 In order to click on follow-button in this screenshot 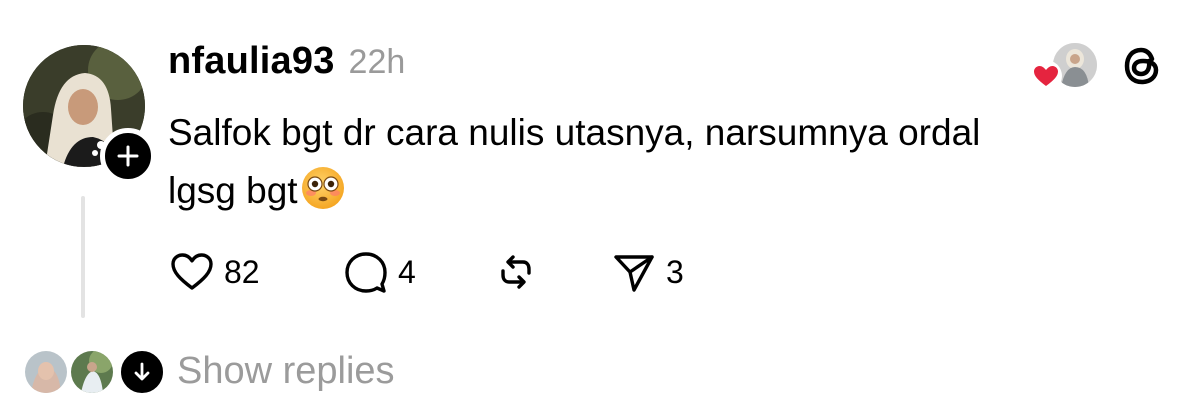, I will do `click(128, 156)`.